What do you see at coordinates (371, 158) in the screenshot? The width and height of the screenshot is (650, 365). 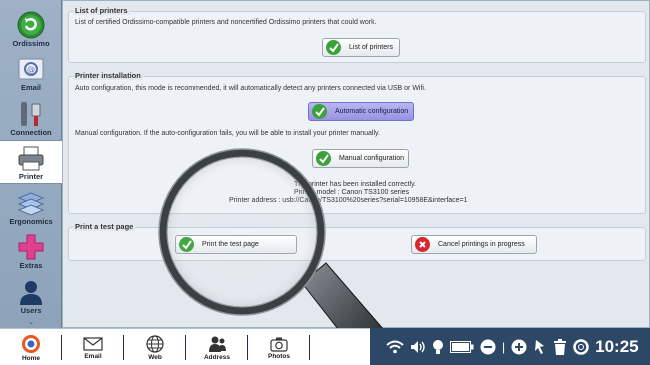 I see `button-label: Manual configuration` at bounding box center [371, 158].